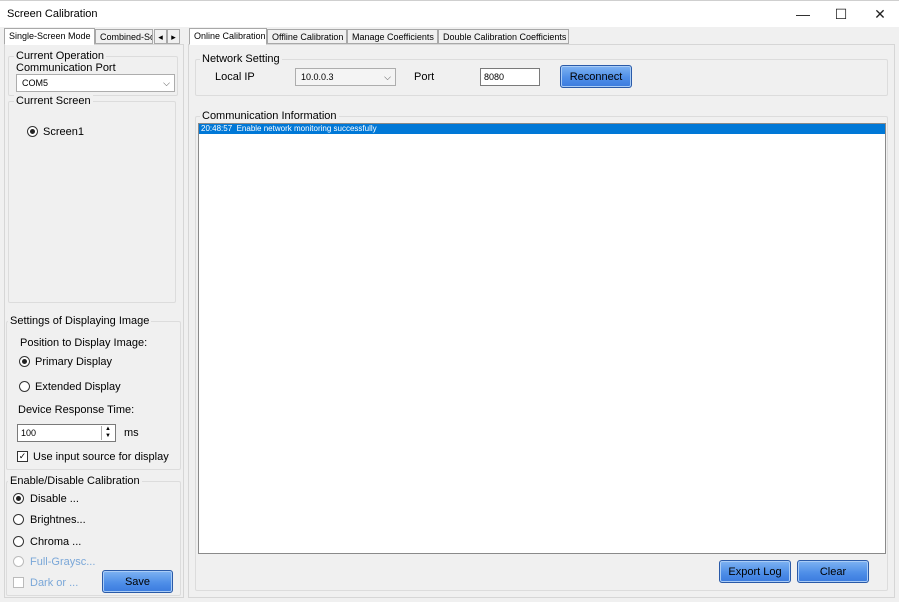 The height and width of the screenshot is (602, 899). What do you see at coordinates (317, 77) in the screenshot?
I see `local-ip-value: 10.0.0.3` at bounding box center [317, 77].